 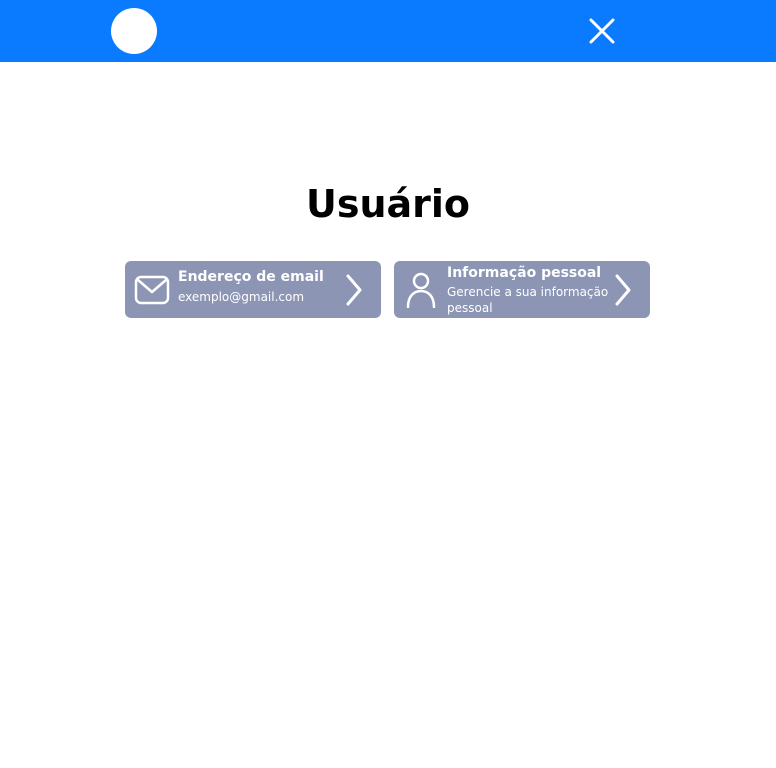 I want to click on page-title: Usuário, so click(x=388, y=204).